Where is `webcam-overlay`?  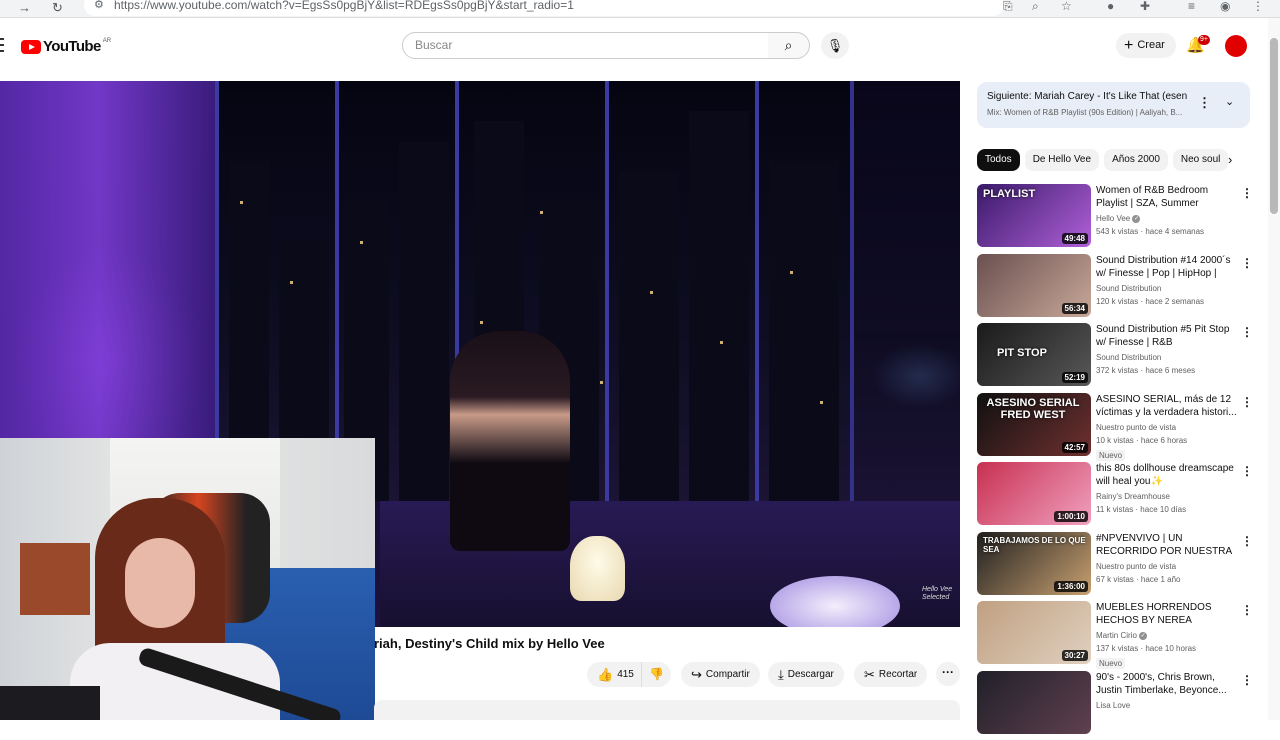 webcam-overlay is located at coordinates (187, 579).